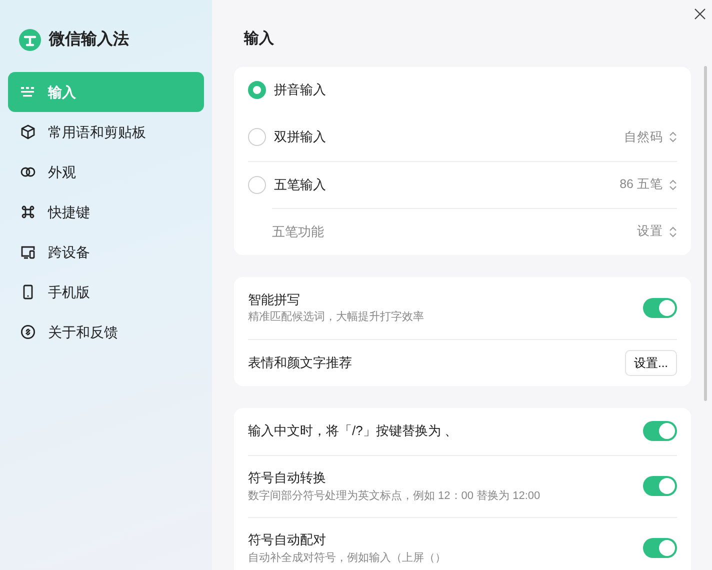 This screenshot has width=712, height=570. I want to click on radio-label: 双拼输入, so click(300, 137).